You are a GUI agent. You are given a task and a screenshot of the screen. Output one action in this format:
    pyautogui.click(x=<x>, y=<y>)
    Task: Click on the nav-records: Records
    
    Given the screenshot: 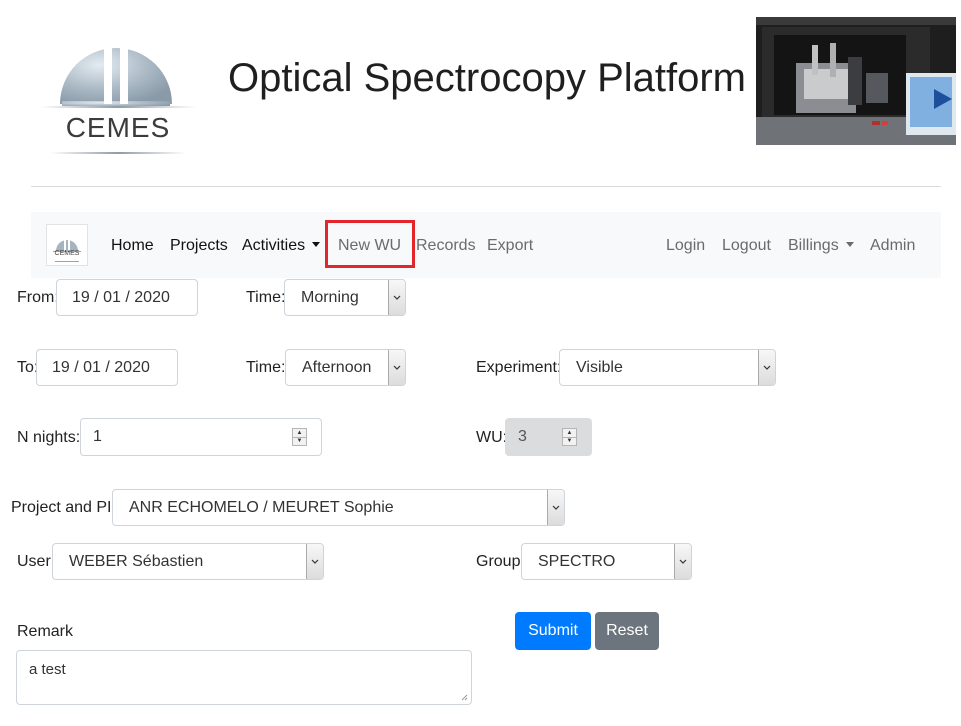 What is the action you would take?
    pyautogui.click(x=446, y=246)
    